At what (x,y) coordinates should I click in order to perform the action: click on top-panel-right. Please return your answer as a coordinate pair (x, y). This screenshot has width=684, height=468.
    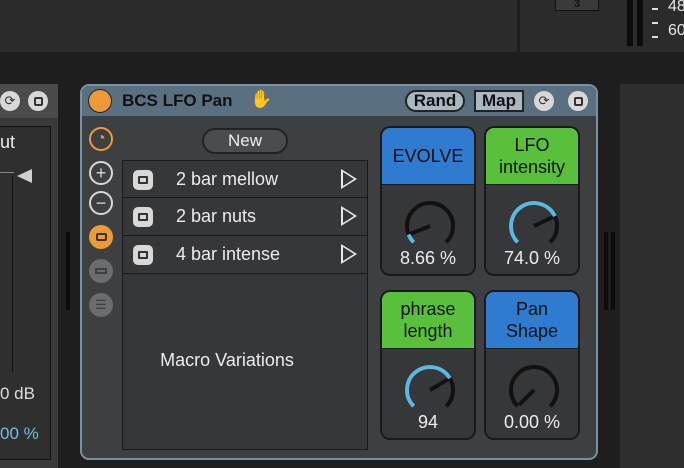
    Looking at the image, I should click on (602, 26).